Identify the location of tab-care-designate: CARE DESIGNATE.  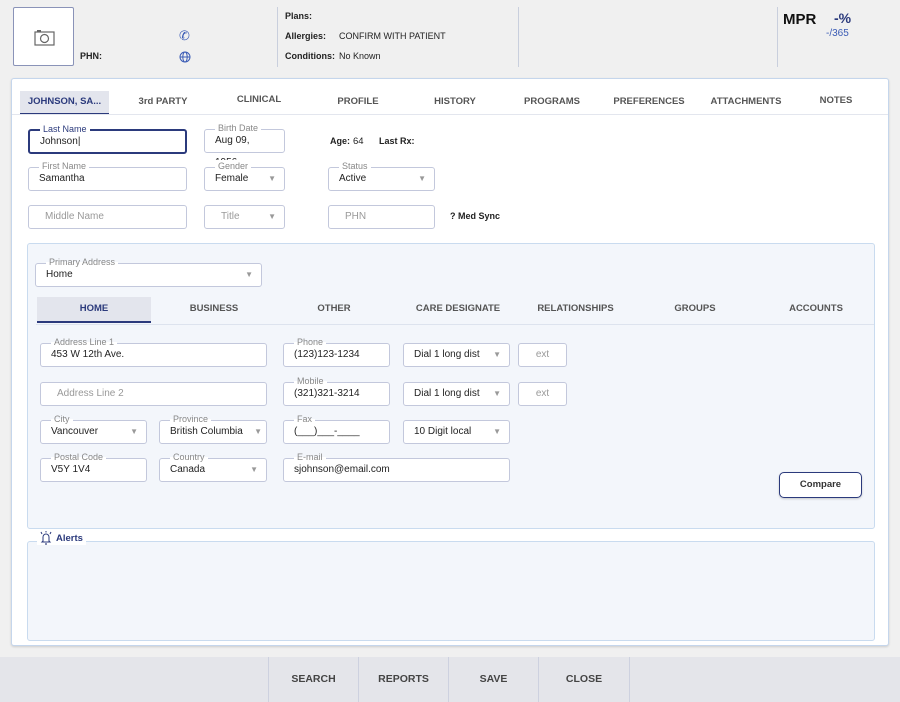
(458, 309).